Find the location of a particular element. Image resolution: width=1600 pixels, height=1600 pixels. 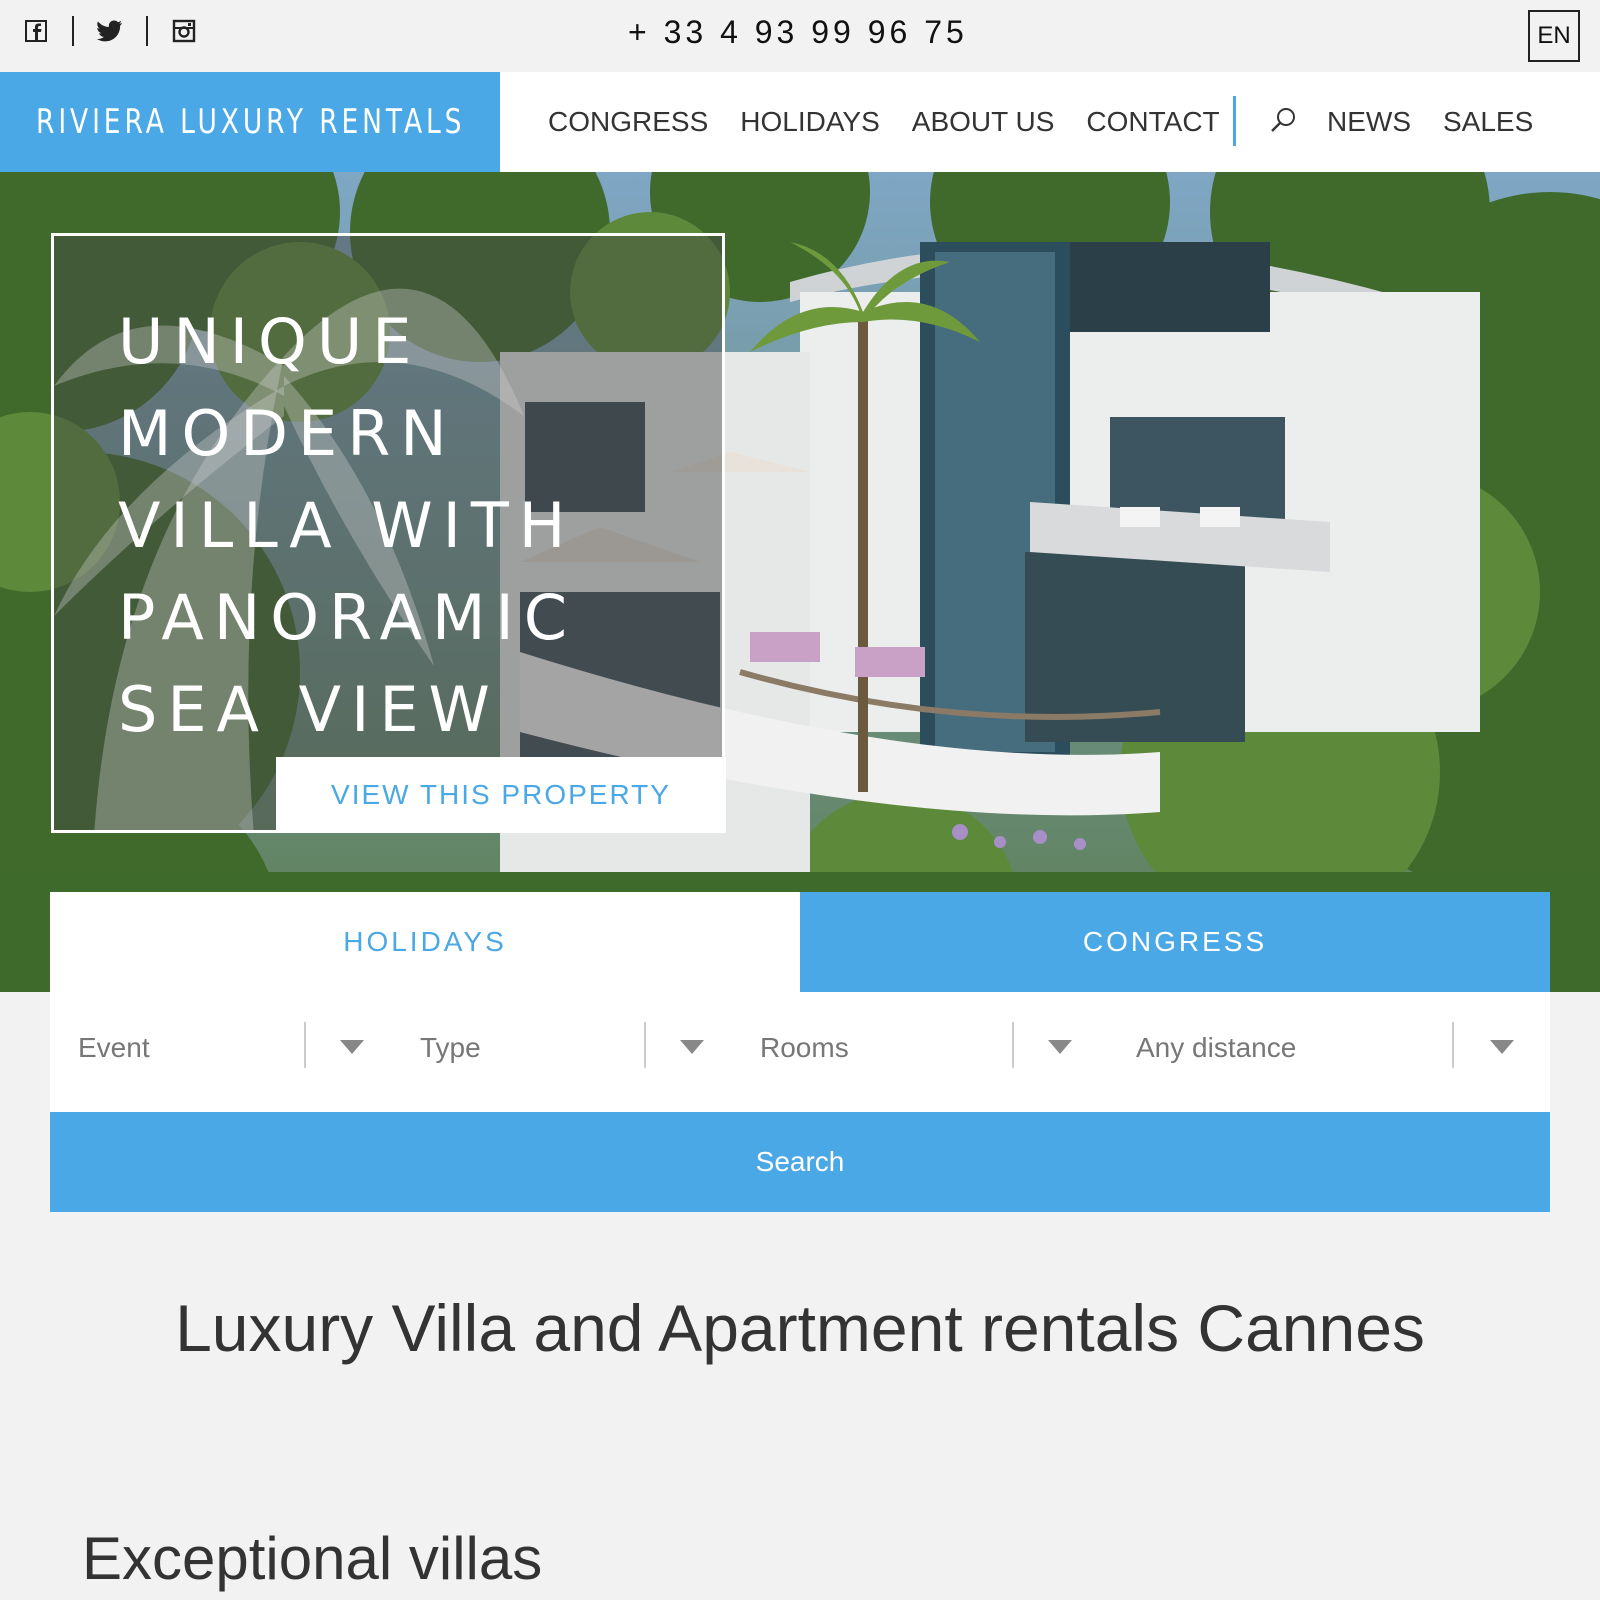

type-select-label: Type is located at coordinates (450, 1047).